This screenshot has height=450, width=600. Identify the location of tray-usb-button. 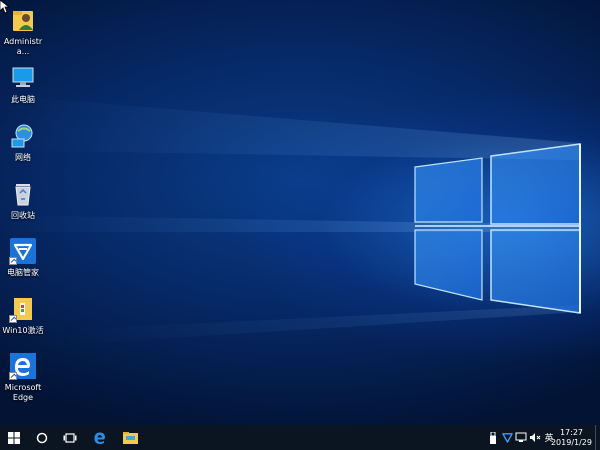
(493, 437).